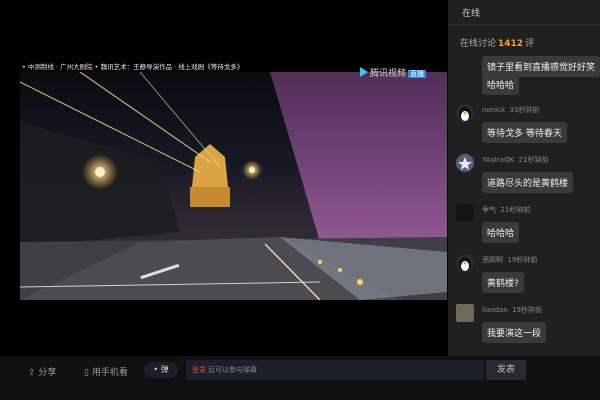 This screenshot has width=600, height=400. I want to click on login-link: 登录, so click(199, 370).